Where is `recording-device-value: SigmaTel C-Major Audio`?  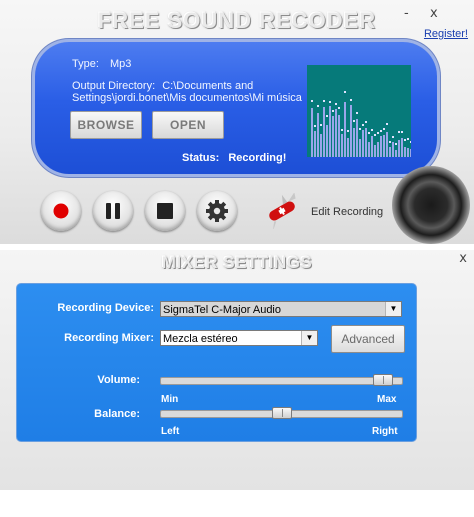
recording-device-value: SigmaTel C-Major Audio is located at coordinates (222, 310).